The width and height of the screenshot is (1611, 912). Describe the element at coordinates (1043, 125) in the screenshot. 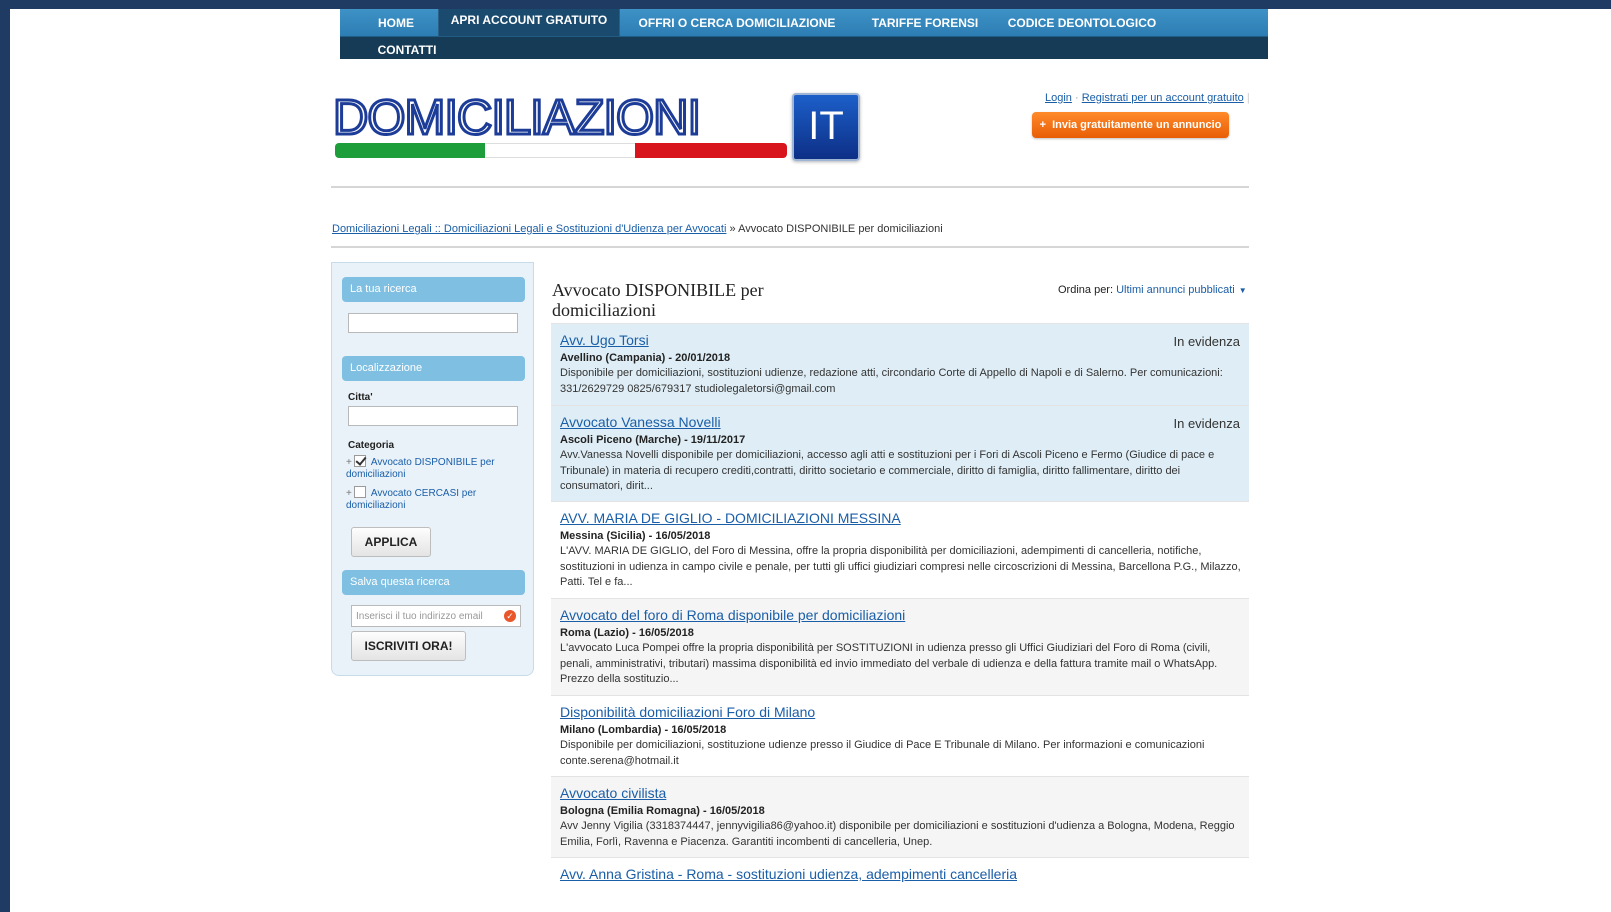

I see `plus-icon: +` at that location.